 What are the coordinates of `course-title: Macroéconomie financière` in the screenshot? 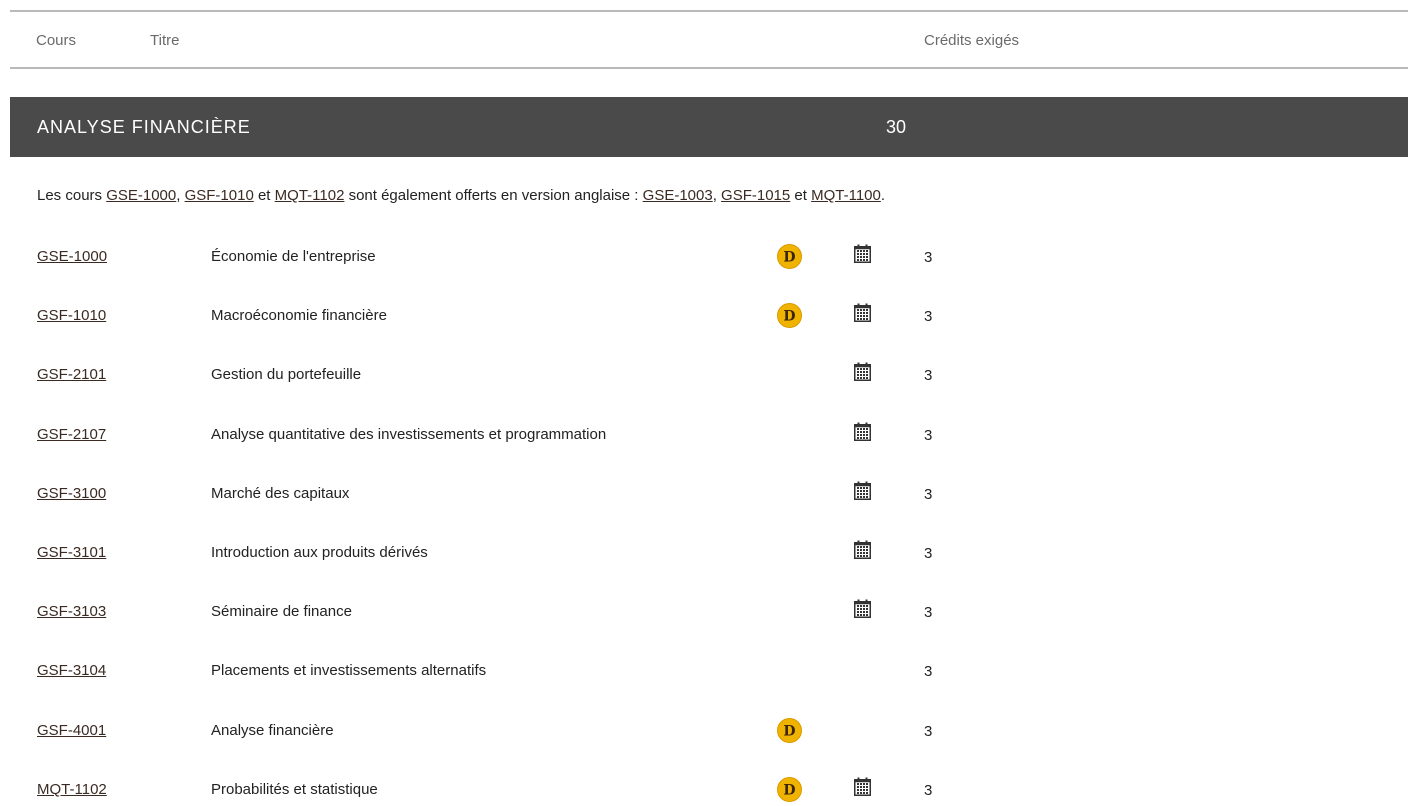 It's located at (299, 315).